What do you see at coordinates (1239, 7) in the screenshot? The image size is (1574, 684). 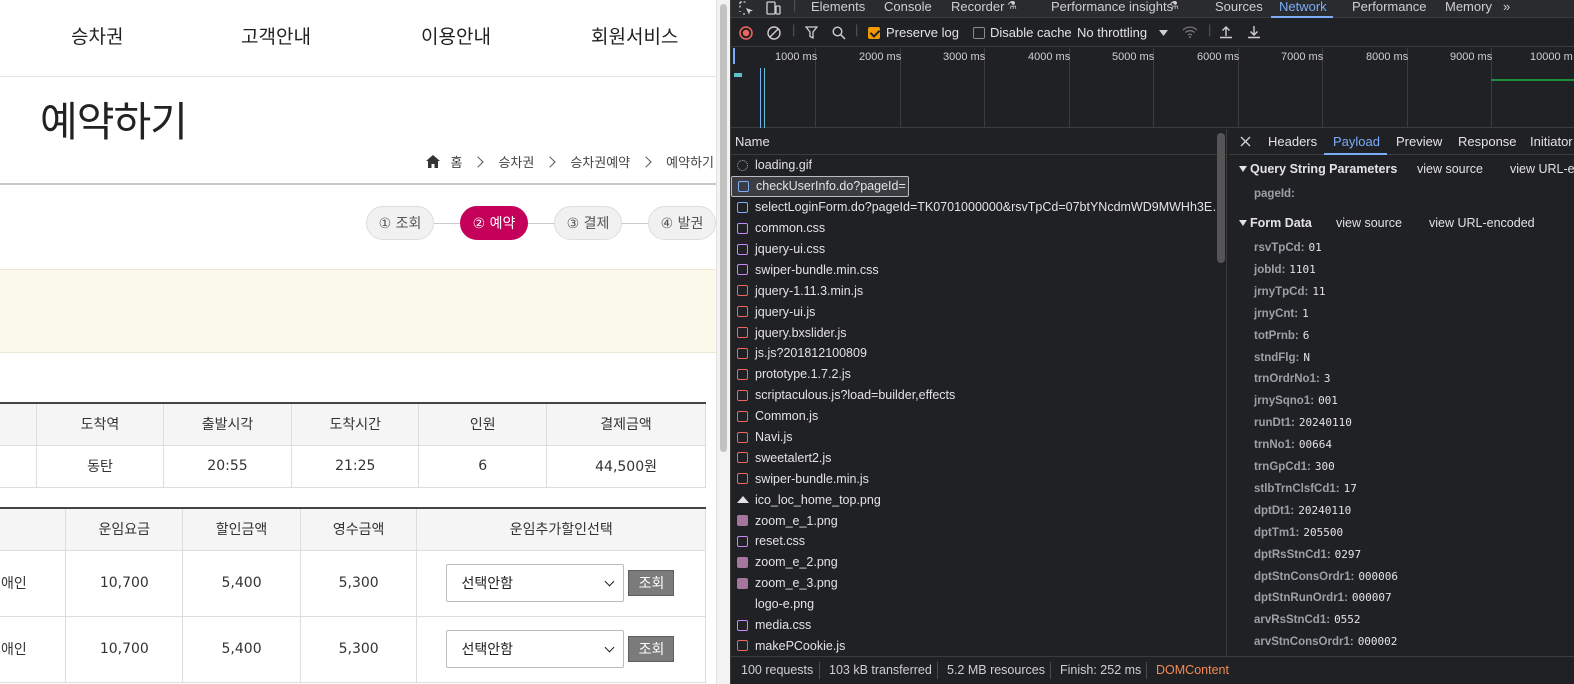 I see `tab-sources: Sources` at bounding box center [1239, 7].